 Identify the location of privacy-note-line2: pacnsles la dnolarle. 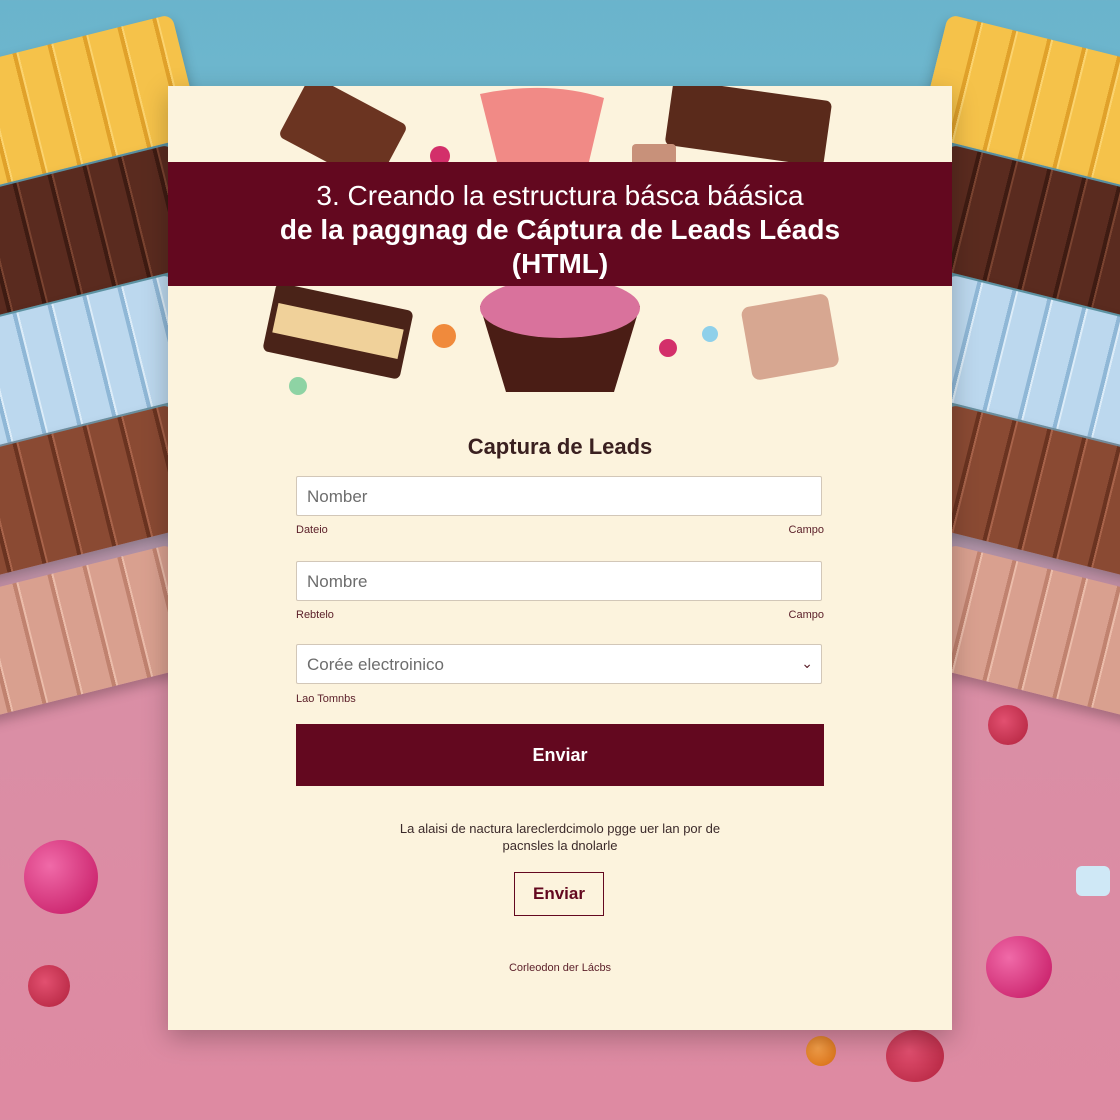
(560, 845).